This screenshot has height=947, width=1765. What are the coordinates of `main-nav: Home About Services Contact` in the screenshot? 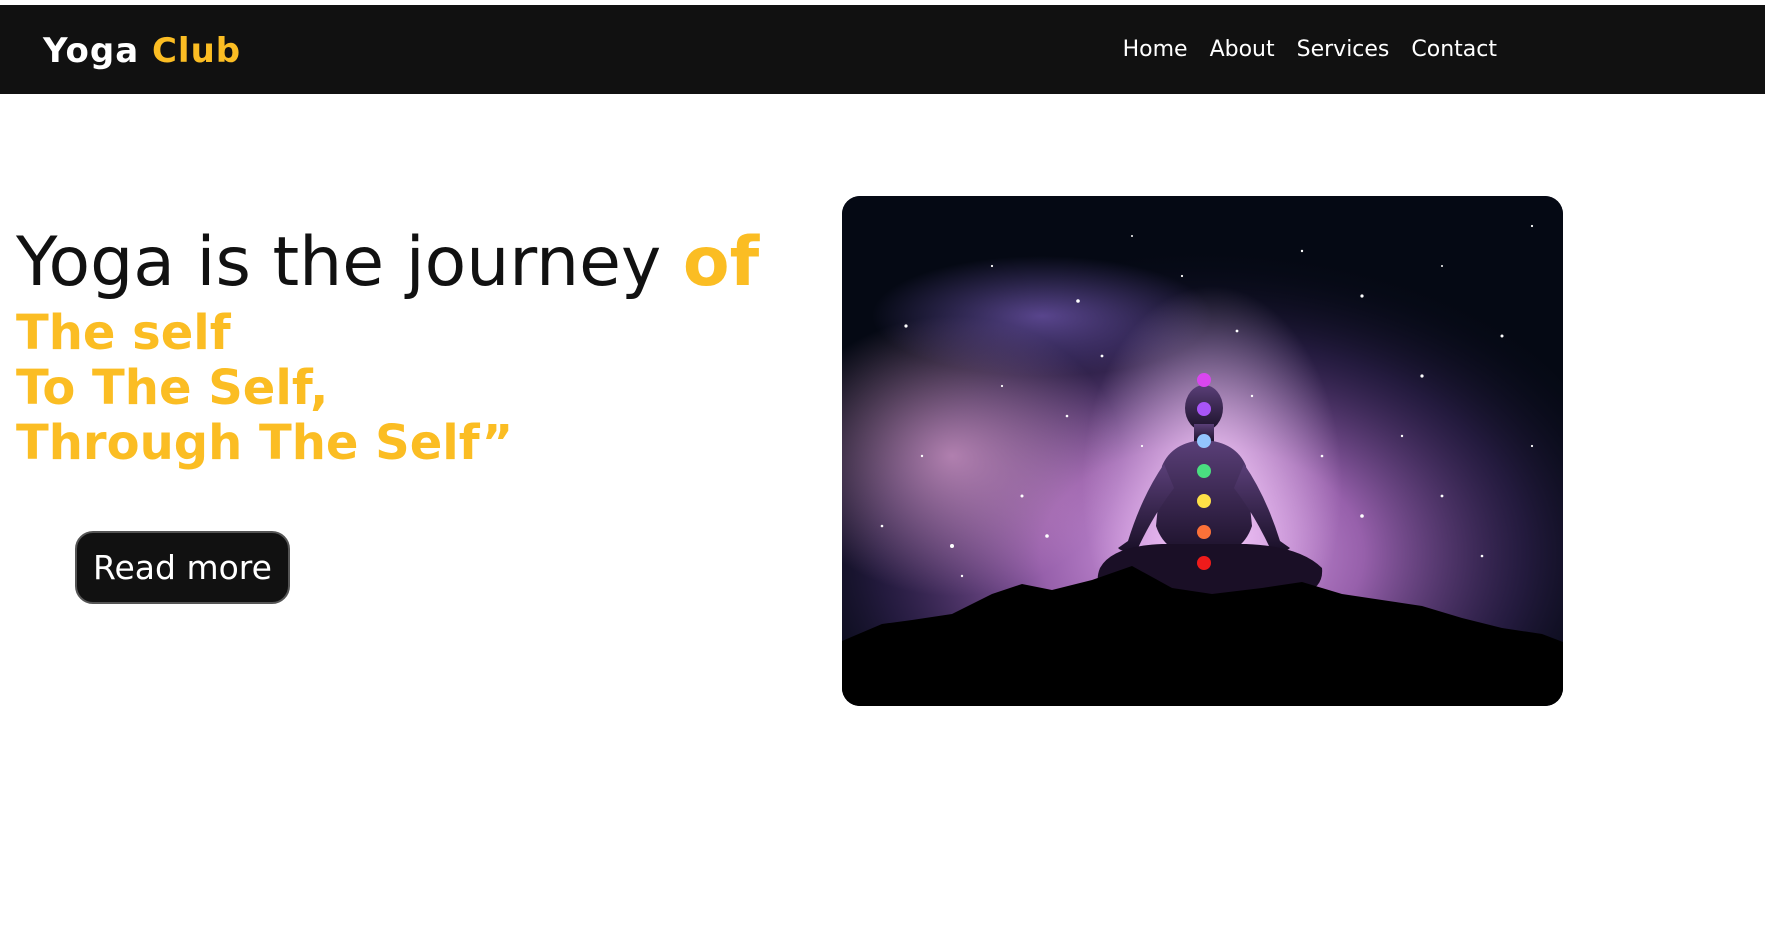 It's located at (1310, 50).